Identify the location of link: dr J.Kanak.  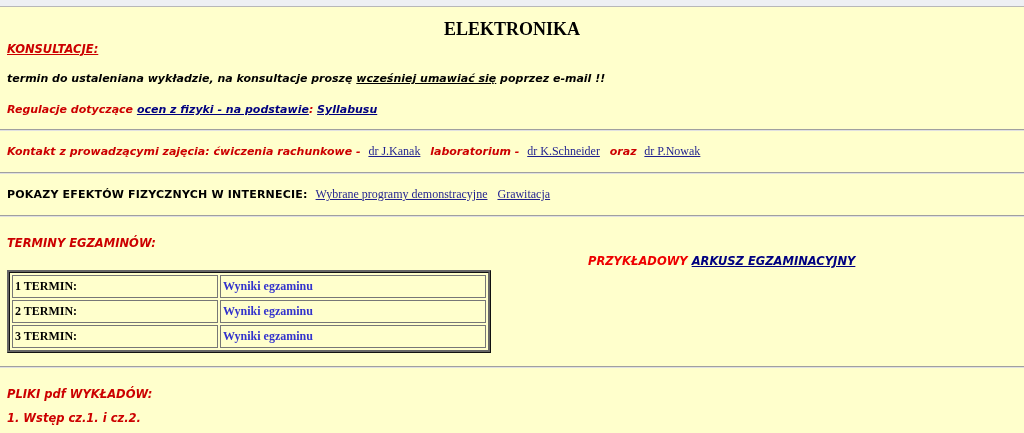
(394, 151).